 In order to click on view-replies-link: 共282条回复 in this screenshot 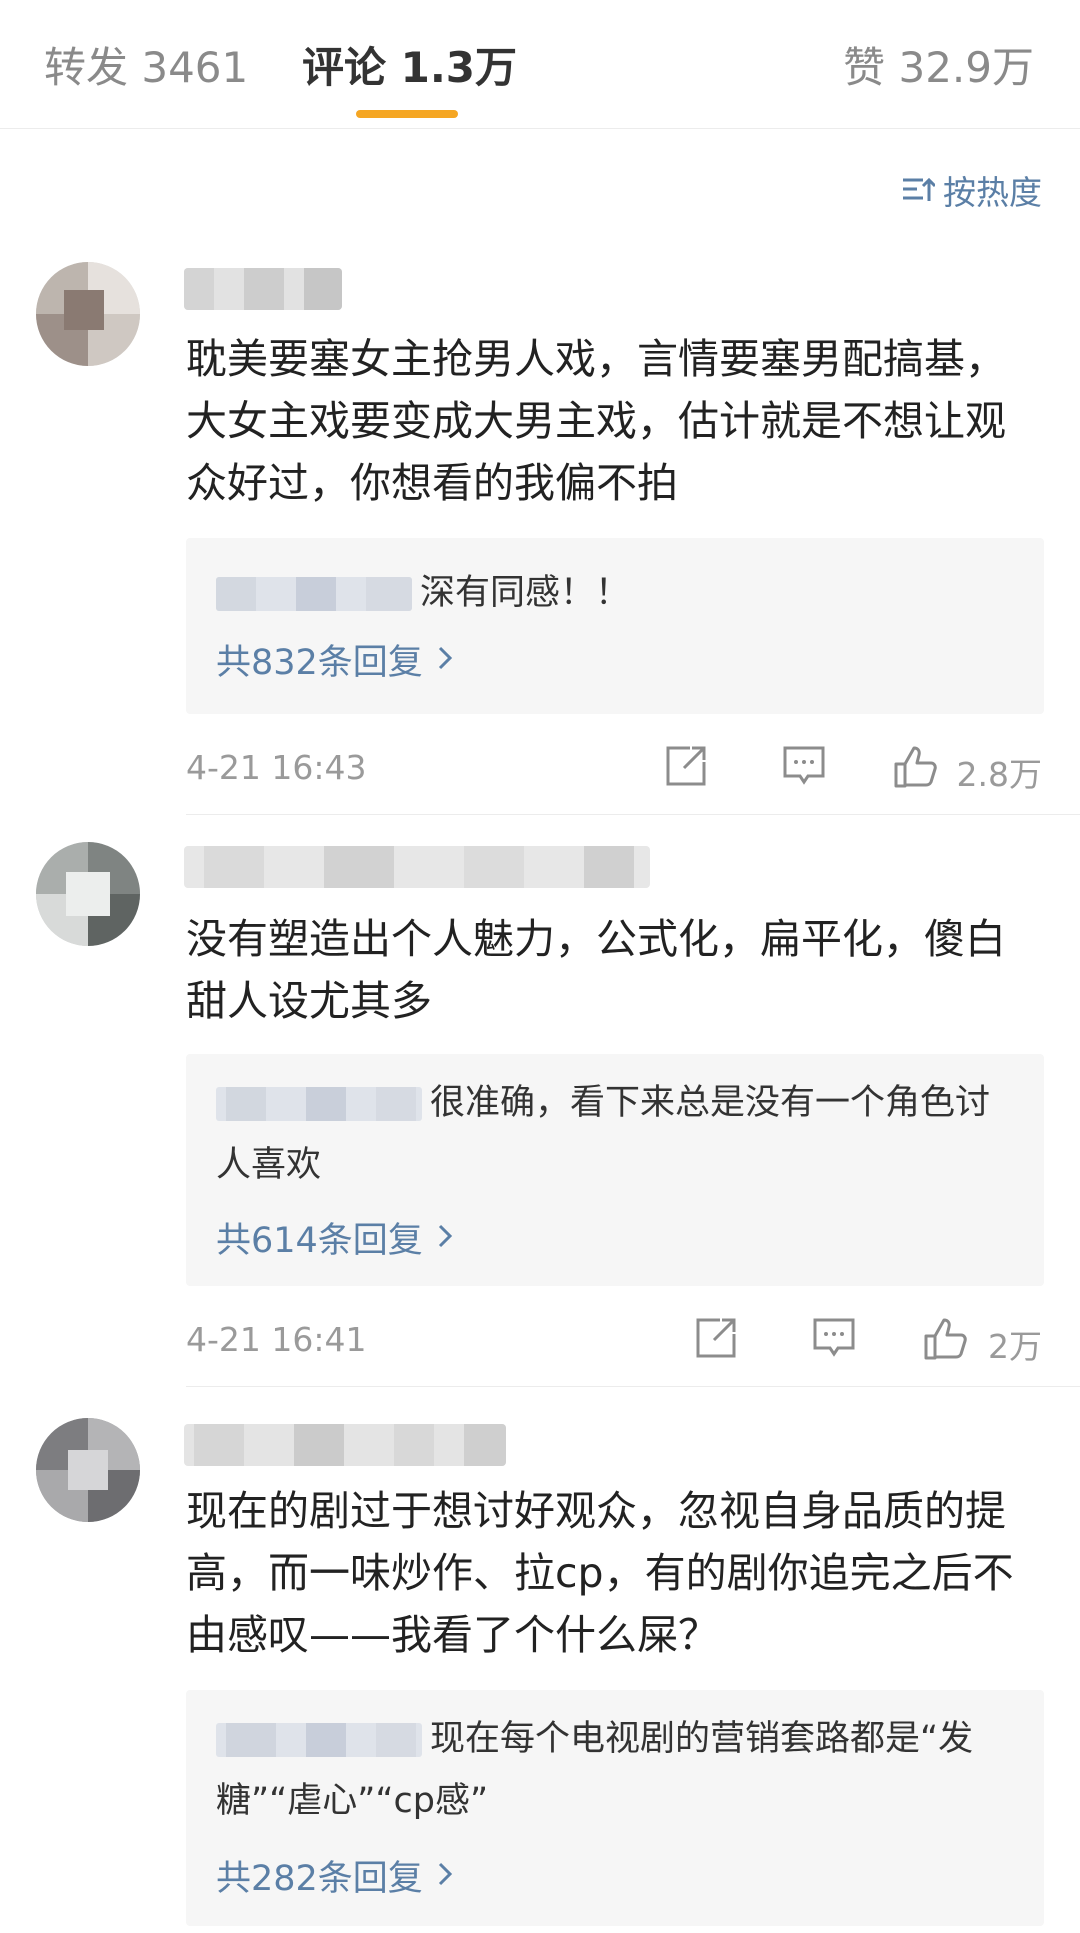, I will do `click(334, 1875)`.